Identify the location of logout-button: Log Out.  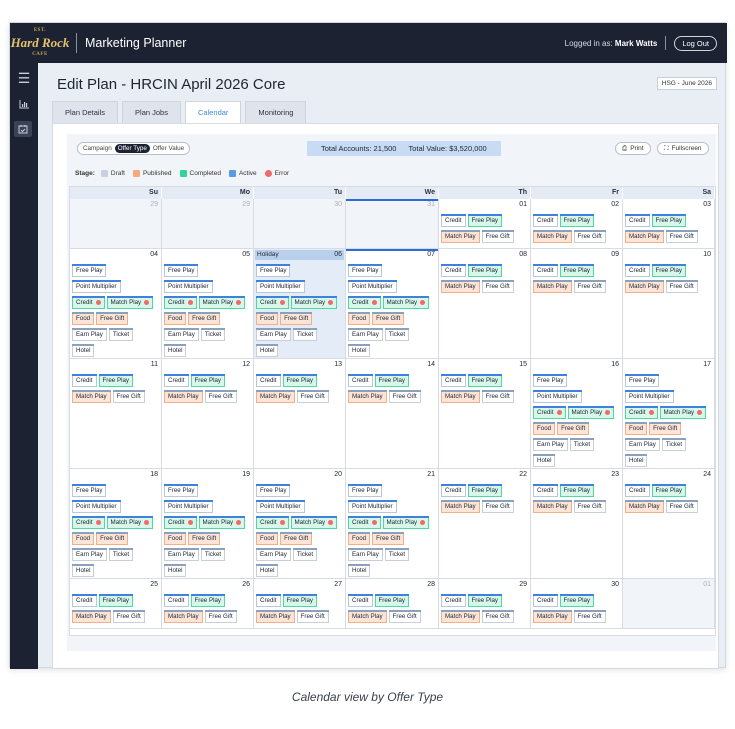
(695, 43).